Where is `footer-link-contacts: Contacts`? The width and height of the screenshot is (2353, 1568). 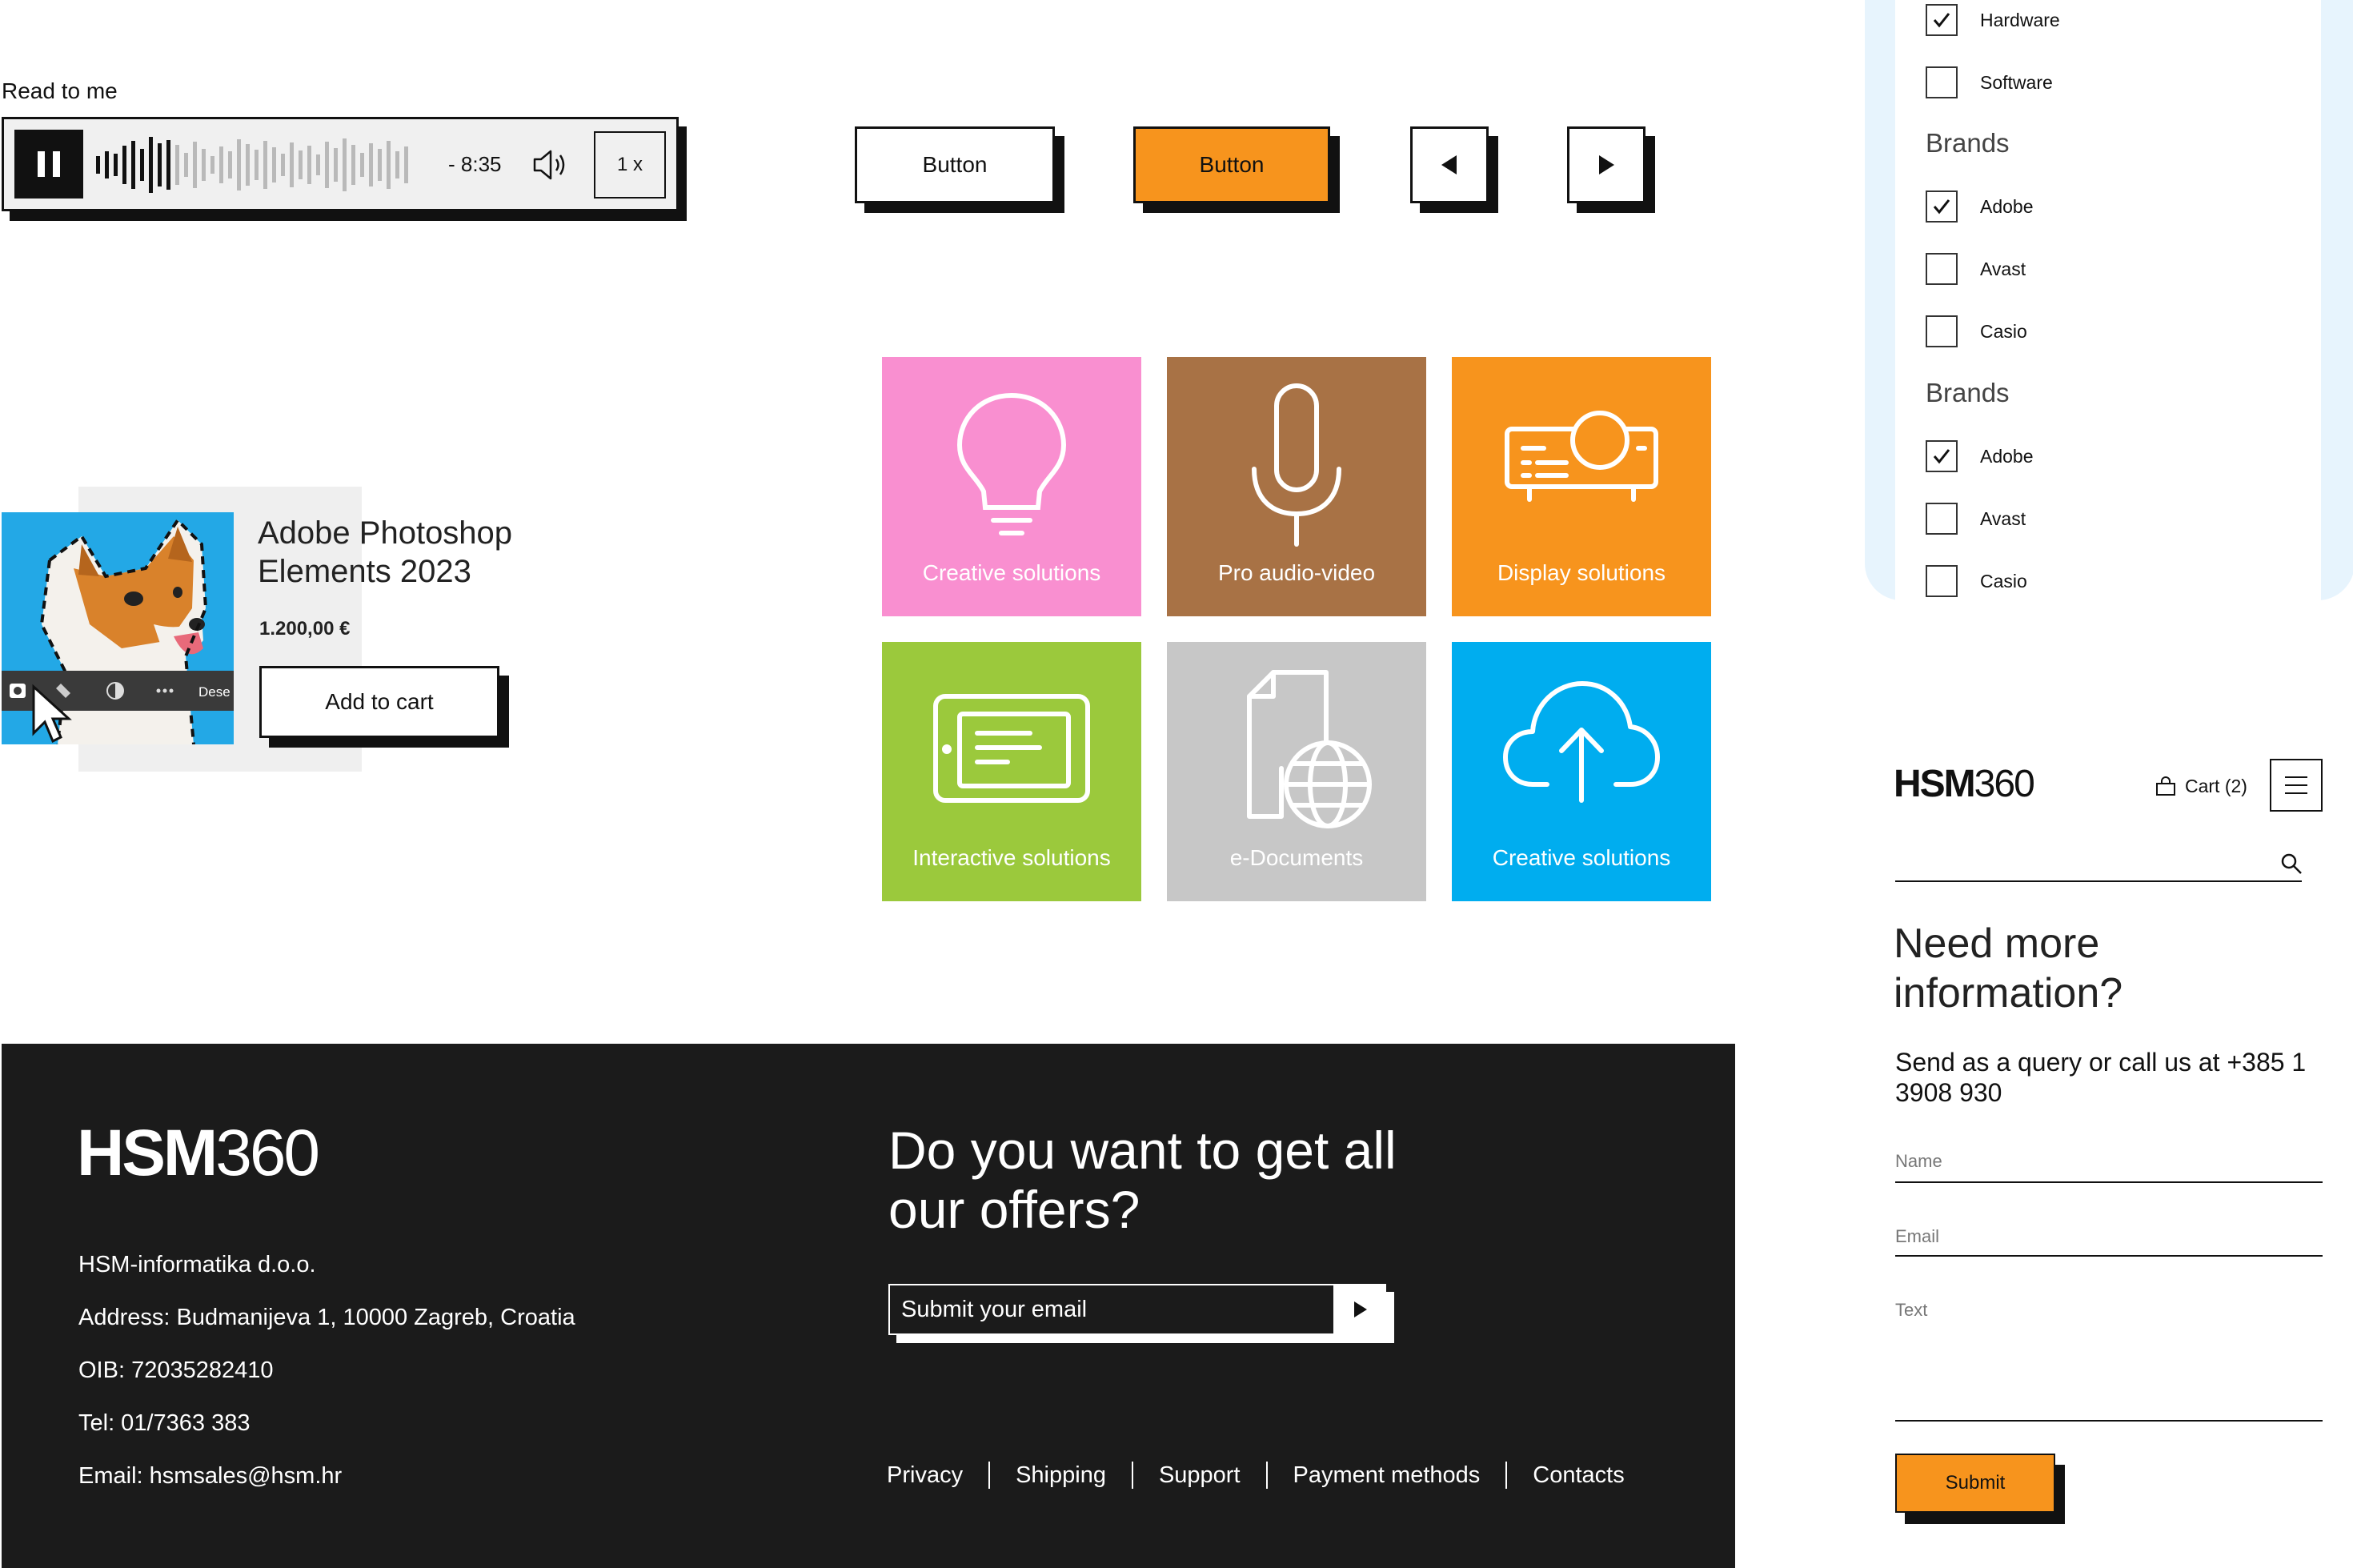 footer-link-contacts: Contacts is located at coordinates (1578, 1475).